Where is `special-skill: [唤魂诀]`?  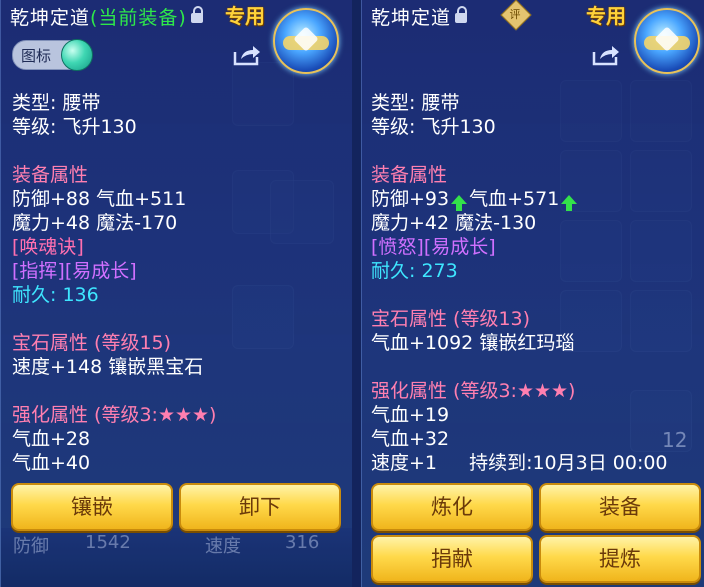
special-skill: [唤魂诀] is located at coordinates (48, 247).